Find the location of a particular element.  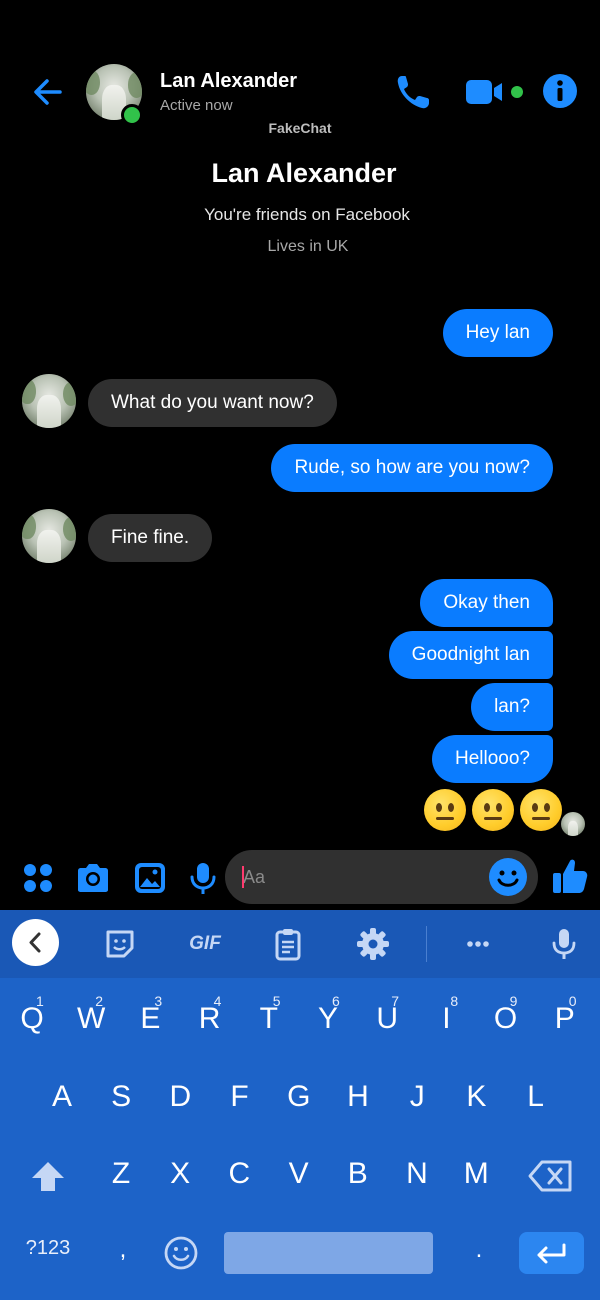

key-number-hint: 8 is located at coordinates (454, 1001).